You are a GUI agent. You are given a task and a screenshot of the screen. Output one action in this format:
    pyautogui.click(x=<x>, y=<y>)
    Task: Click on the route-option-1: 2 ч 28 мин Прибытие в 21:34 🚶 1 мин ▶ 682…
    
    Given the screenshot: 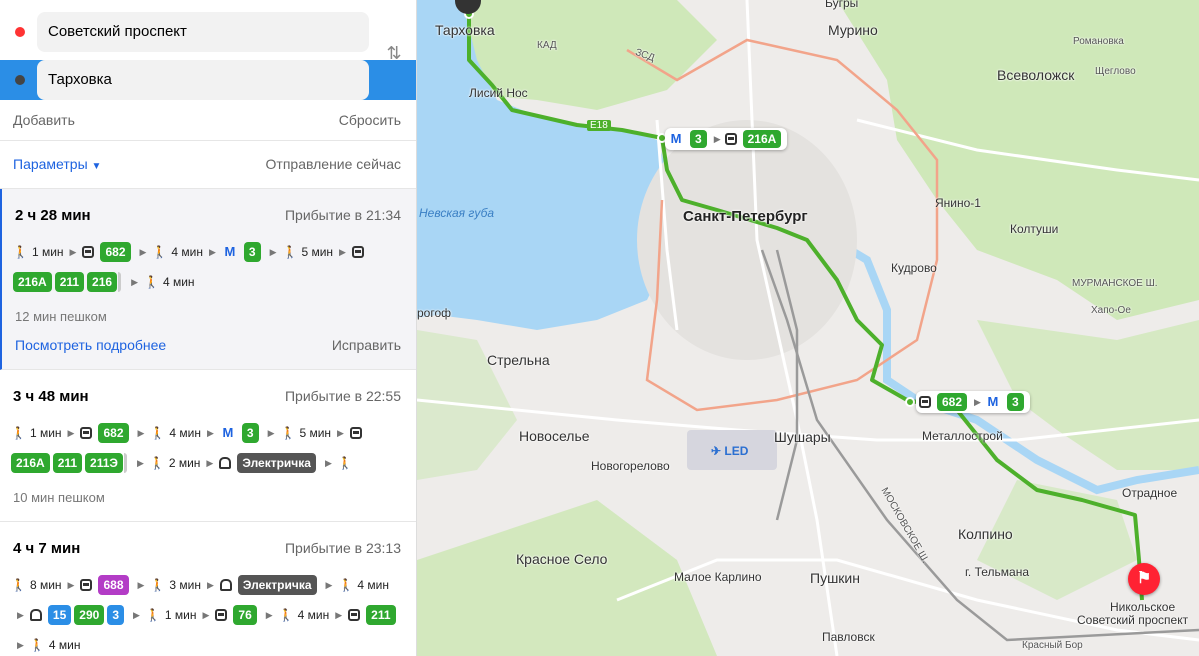 What is the action you would take?
    pyautogui.click(x=208, y=279)
    